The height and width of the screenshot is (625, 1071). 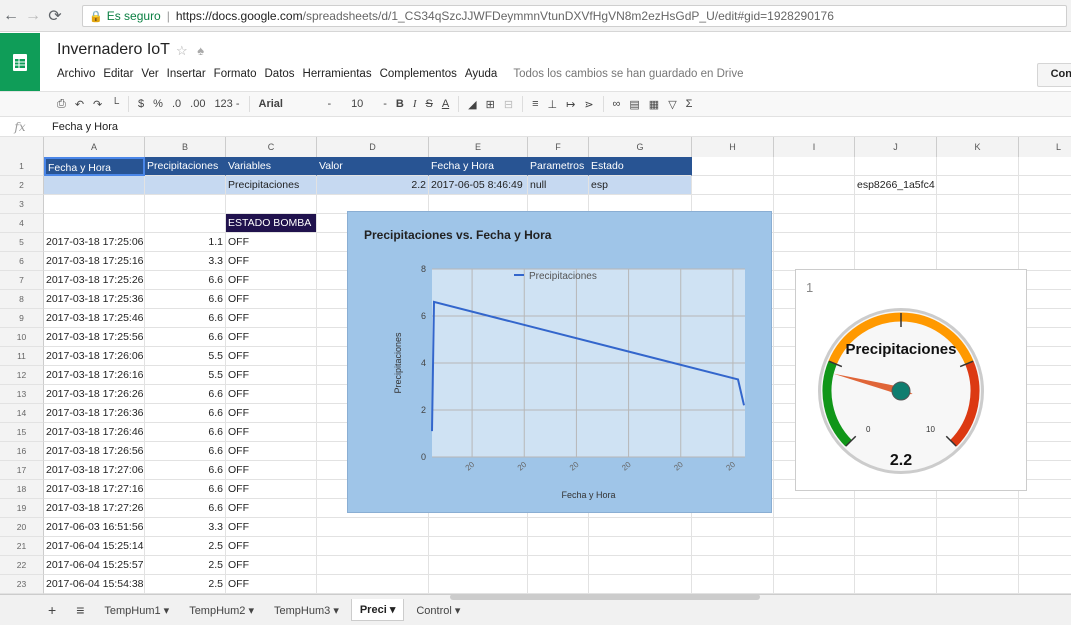 What do you see at coordinates (478, 166) in the screenshot?
I see `header-cell: Fecha y Hora` at bounding box center [478, 166].